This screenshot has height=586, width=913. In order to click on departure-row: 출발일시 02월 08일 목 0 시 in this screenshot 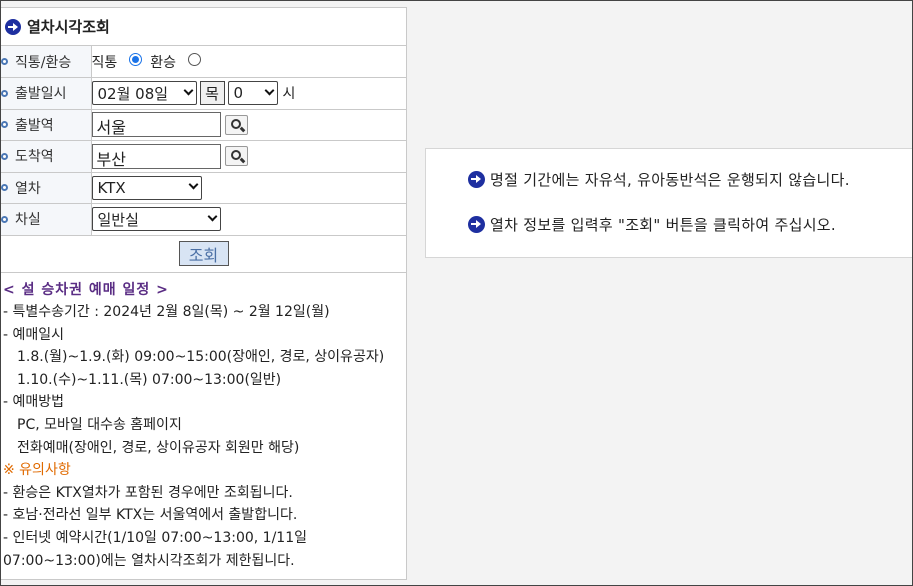, I will do `click(203, 93)`.